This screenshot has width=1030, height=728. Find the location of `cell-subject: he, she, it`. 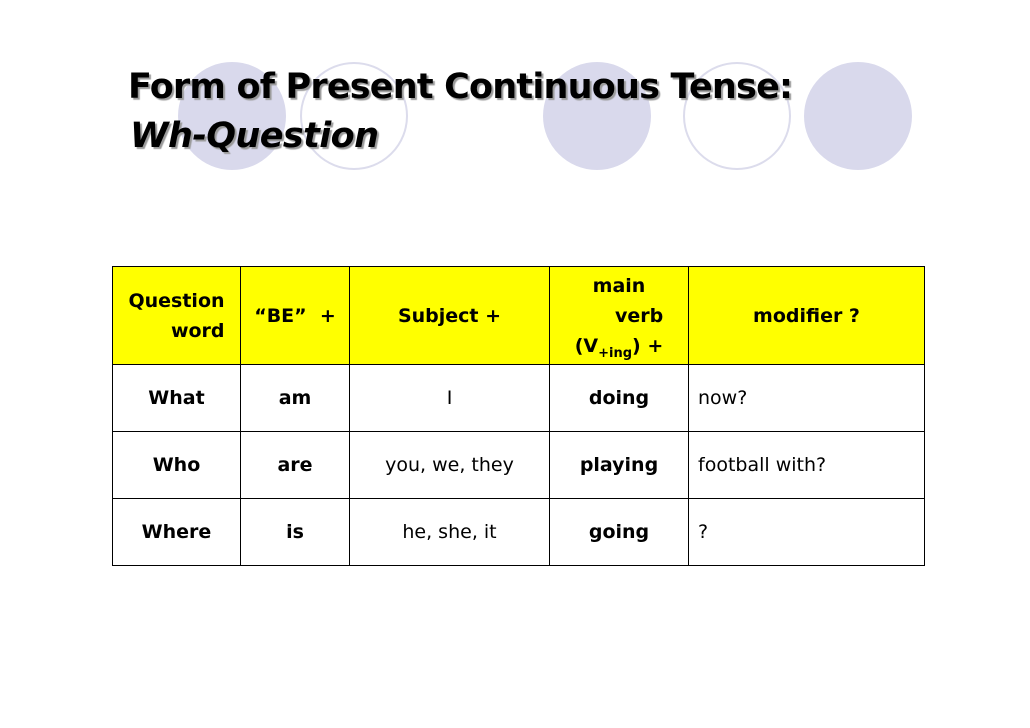

cell-subject: he, she, it is located at coordinates (449, 532).